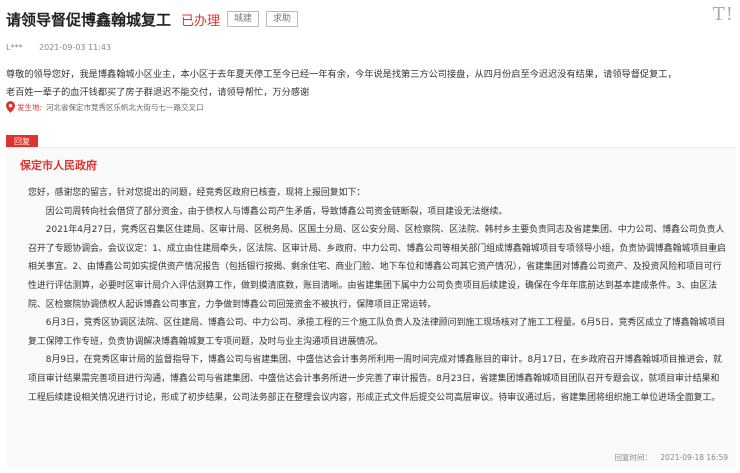 This screenshot has height=473, width=740. I want to click on status-badge: 已办理, so click(201, 21).